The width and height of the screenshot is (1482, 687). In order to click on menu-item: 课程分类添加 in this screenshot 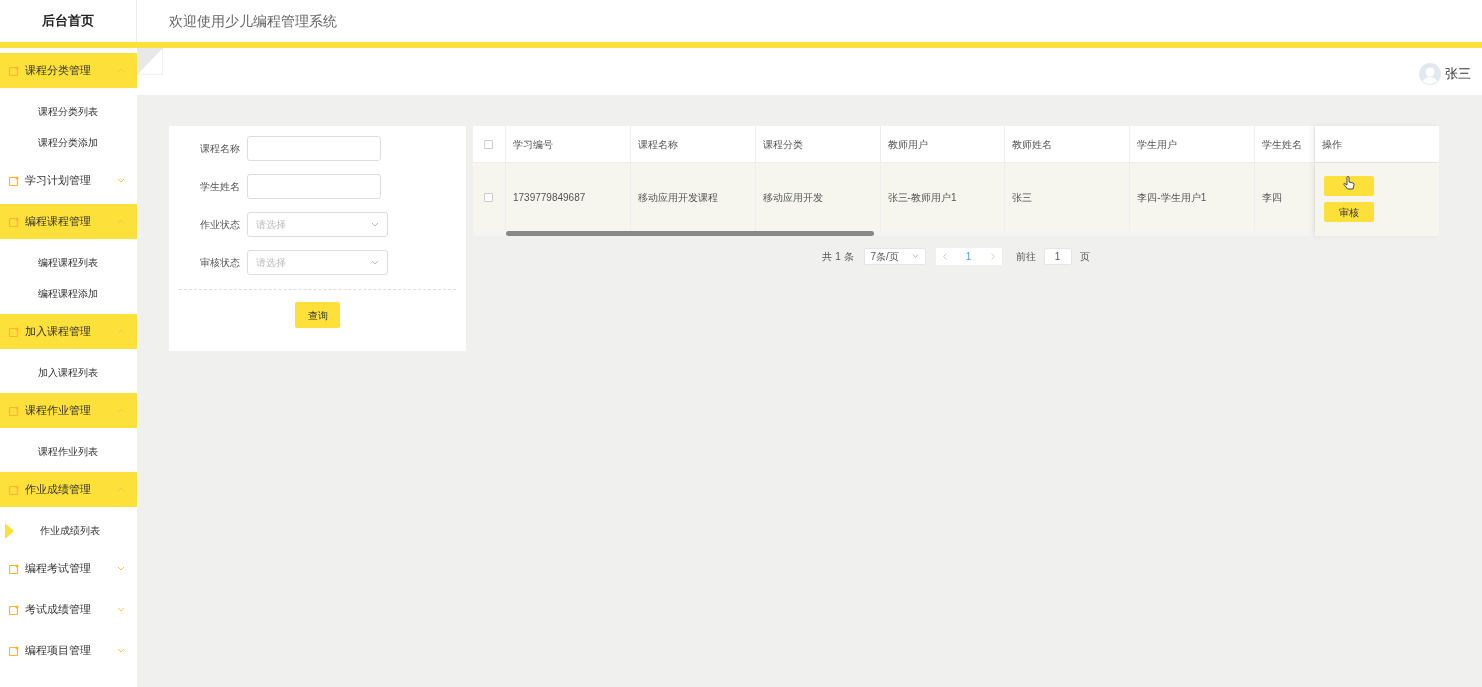, I will do `click(68, 142)`.